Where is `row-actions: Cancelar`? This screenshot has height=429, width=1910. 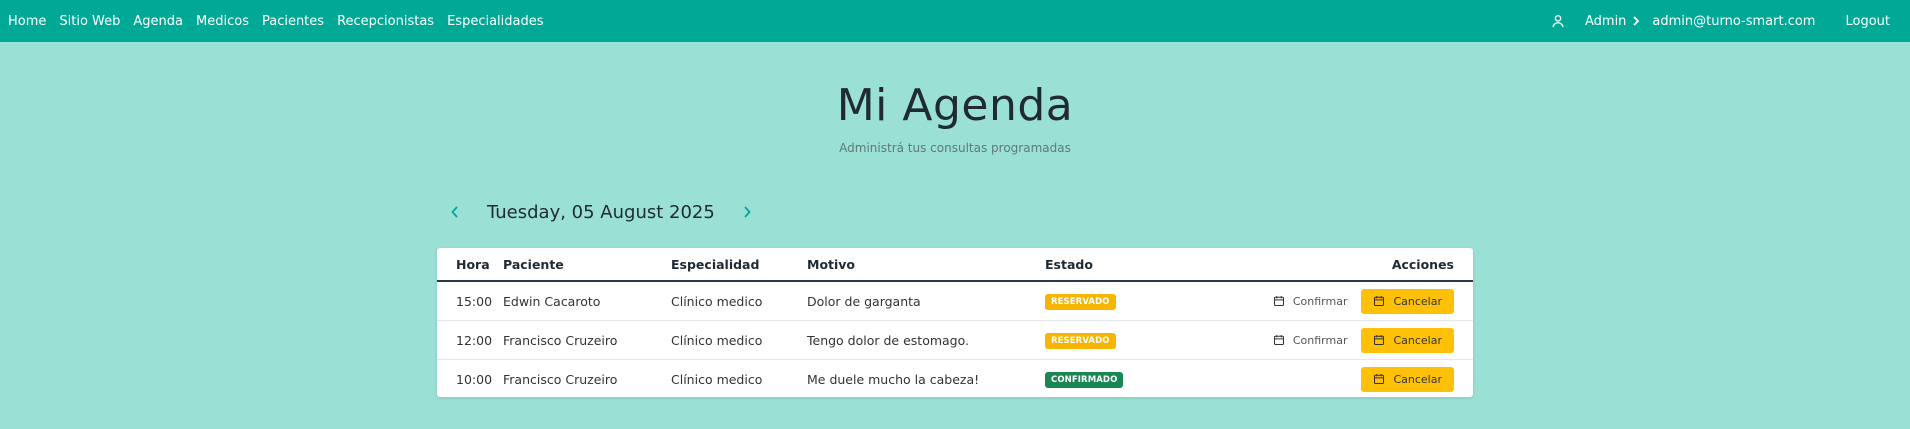
row-actions: Cancelar is located at coordinates (1329, 379).